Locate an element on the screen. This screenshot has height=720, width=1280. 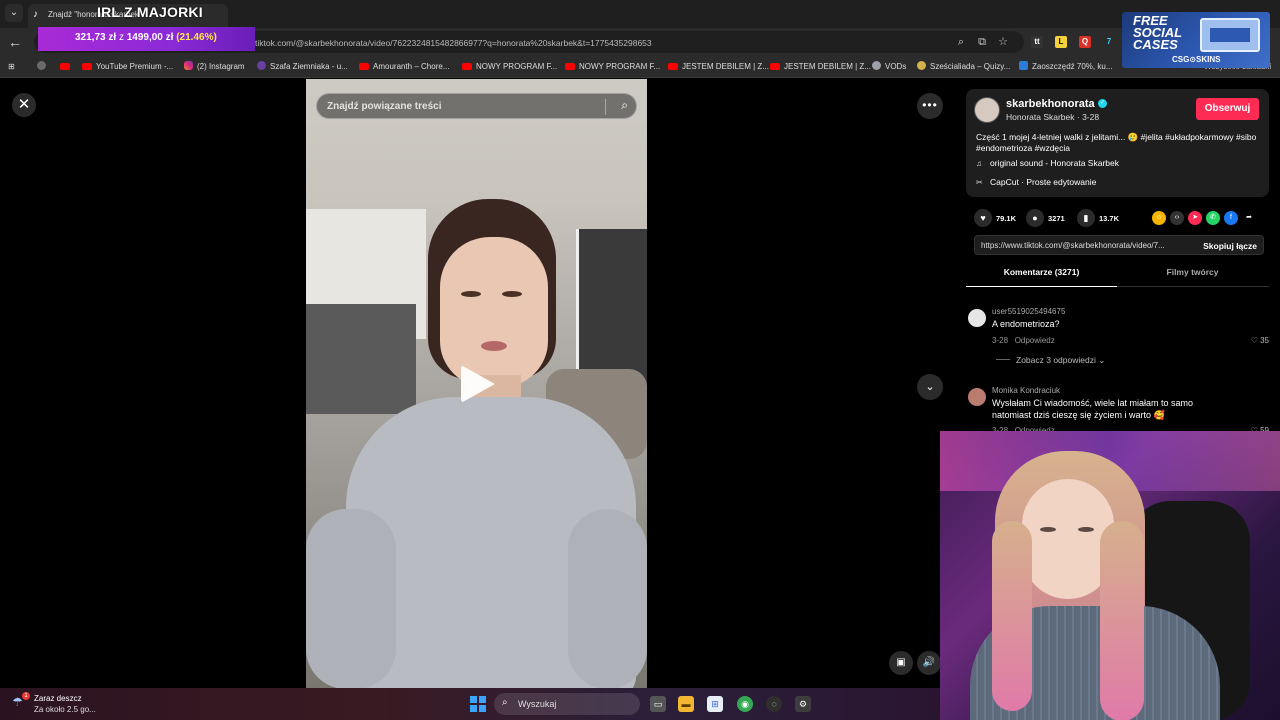
tab-list-chevron-icon: ⌄ is located at coordinates (14, 13).